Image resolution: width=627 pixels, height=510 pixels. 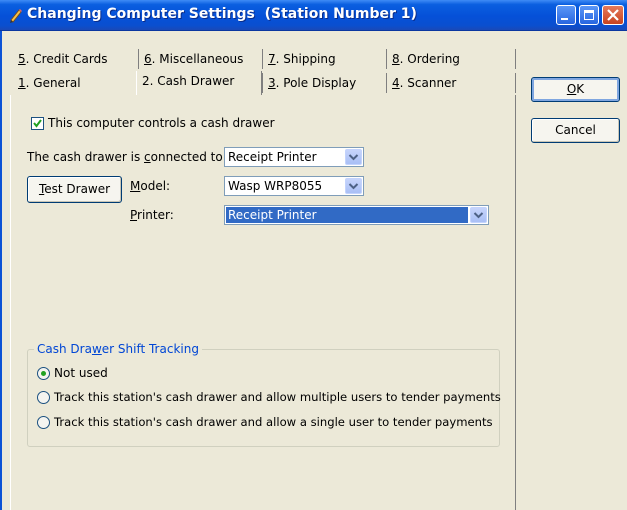 I want to click on close-icon, so click(x=613, y=15).